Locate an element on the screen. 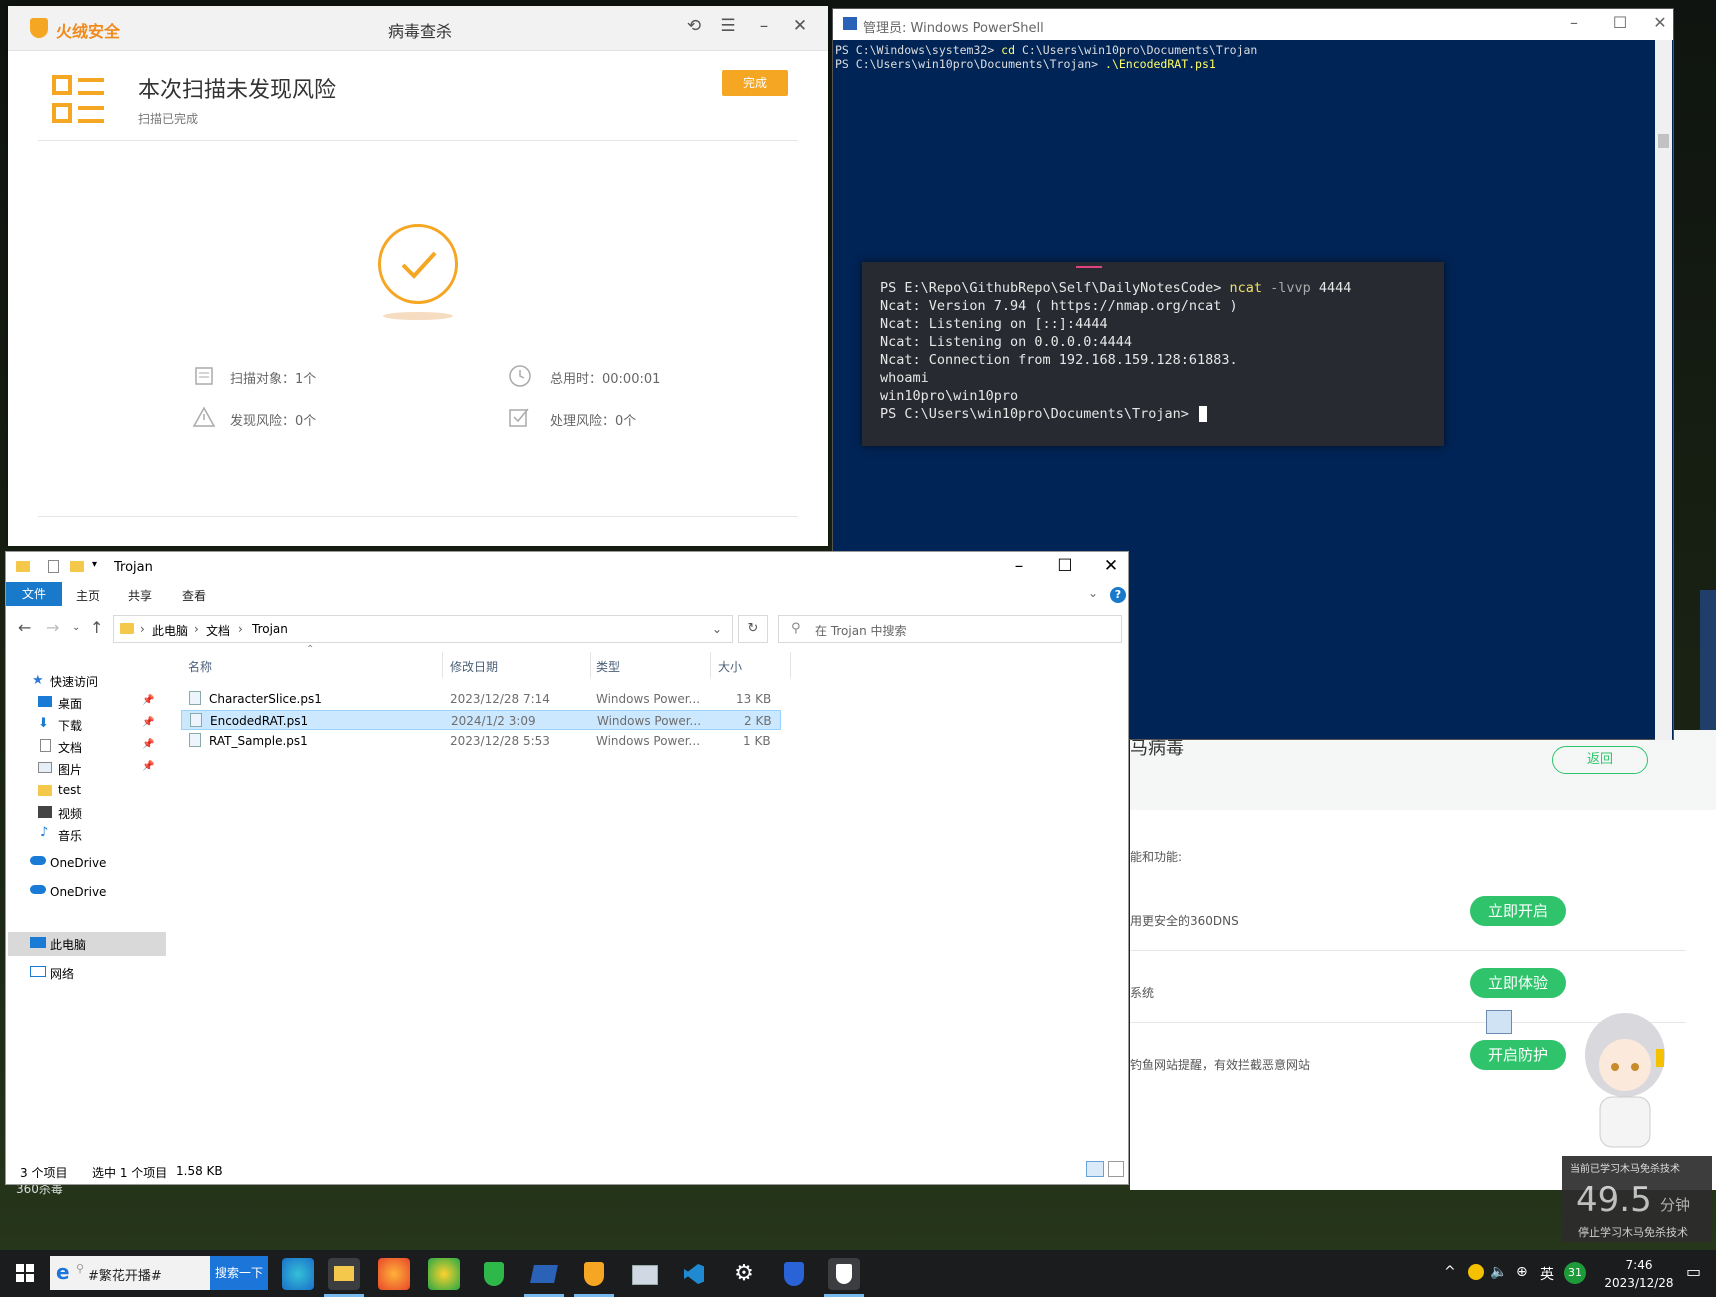 Image resolution: width=1716 pixels, height=1297 pixels. sidebar-item-downloads: 下载 is located at coordinates (70, 725).